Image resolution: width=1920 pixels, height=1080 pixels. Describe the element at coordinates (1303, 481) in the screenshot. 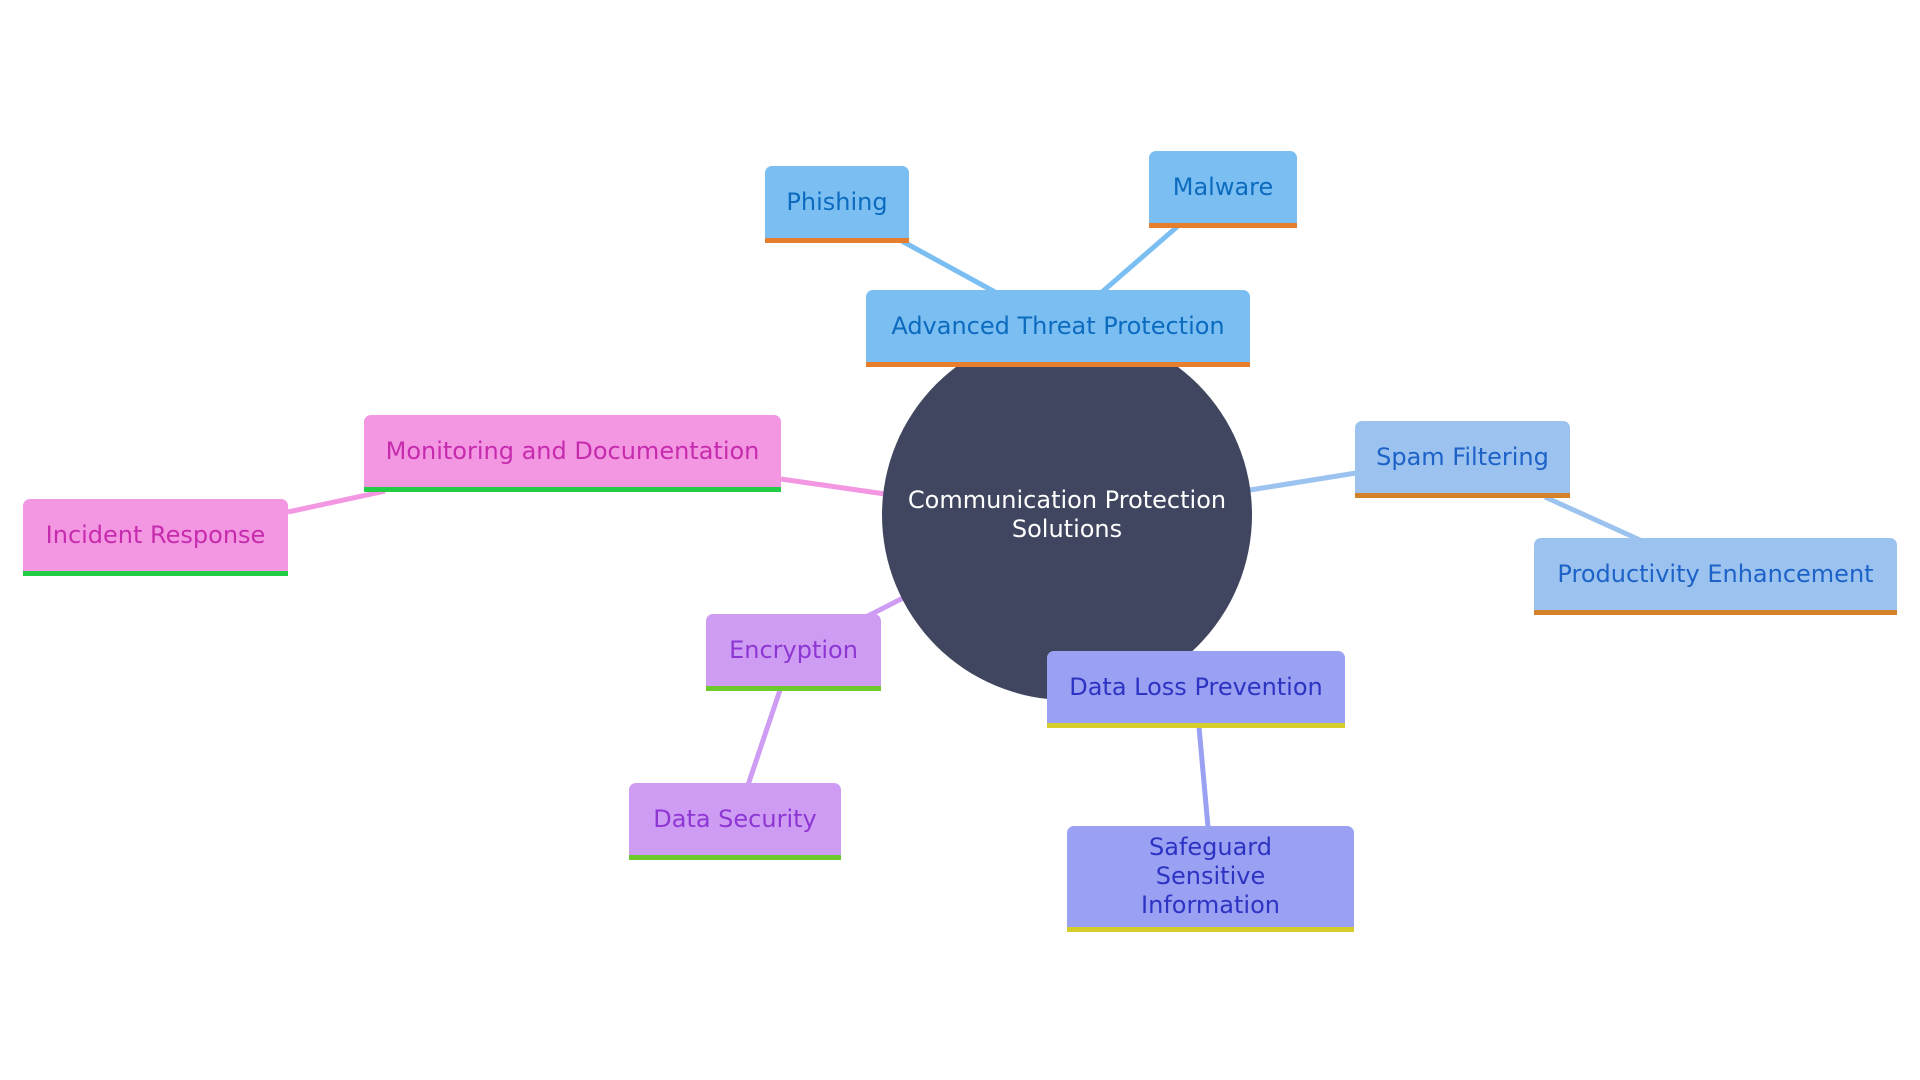

I see `edge-root-spam` at that location.